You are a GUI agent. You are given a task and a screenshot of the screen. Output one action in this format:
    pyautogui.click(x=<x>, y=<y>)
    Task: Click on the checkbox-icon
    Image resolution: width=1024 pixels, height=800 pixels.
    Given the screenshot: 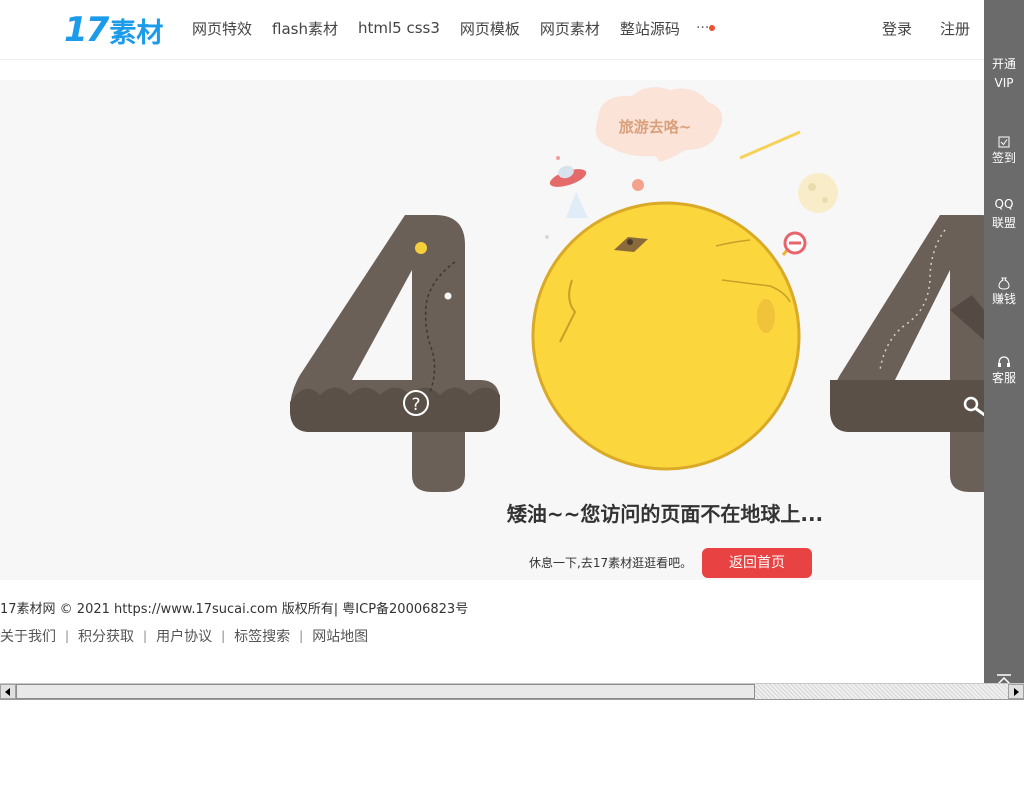 What is the action you would take?
    pyautogui.click(x=1004, y=142)
    